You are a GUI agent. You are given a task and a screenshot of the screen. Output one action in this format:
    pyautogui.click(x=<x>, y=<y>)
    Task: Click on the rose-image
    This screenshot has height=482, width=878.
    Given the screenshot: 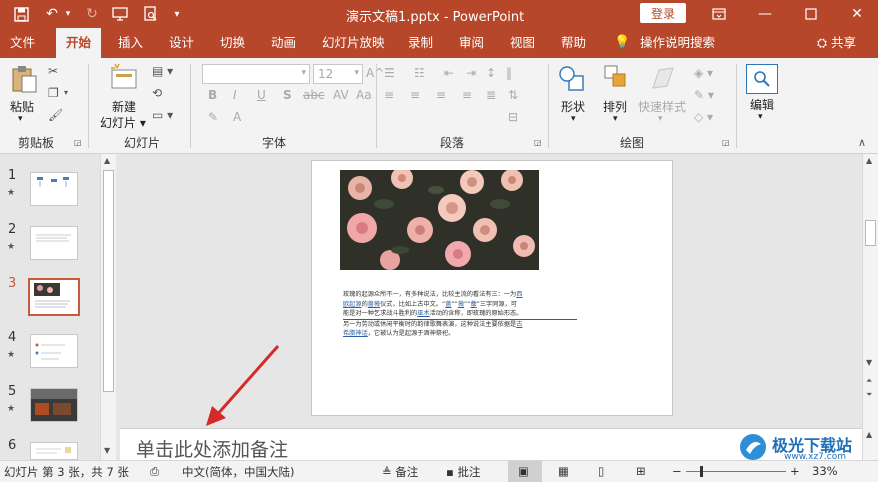 What is the action you would take?
    pyautogui.click(x=439, y=220)
    